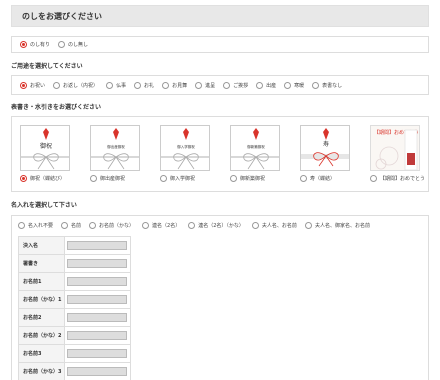 This screenshot has width=440, height=380. What do you see at coordinates (75, 85) in the screenshot?
I see `purpose-radio-okaeshi: お返し（内祝）` at bounding box center [75, 85].